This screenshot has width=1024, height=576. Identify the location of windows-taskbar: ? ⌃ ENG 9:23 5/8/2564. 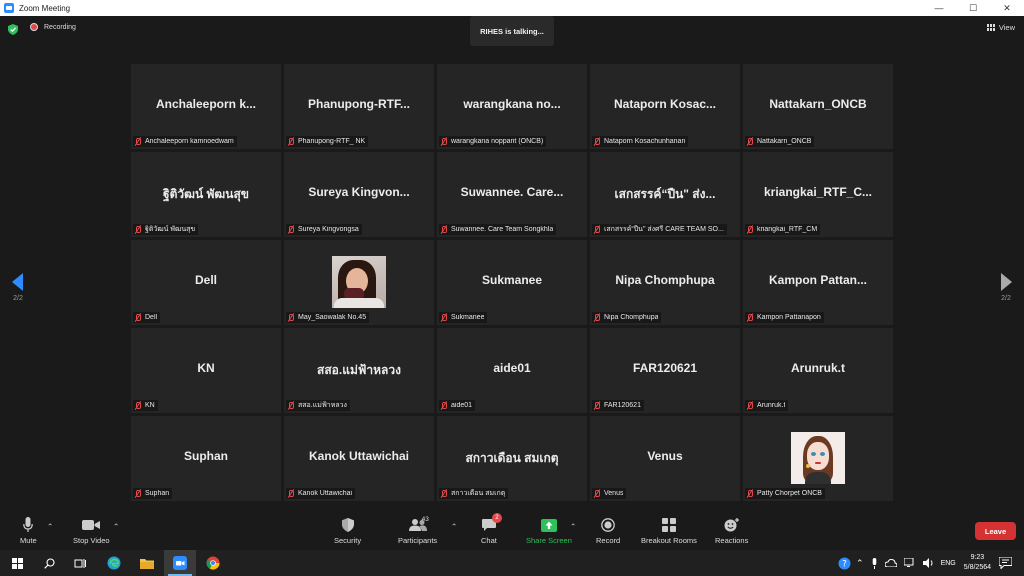
(512, 563).